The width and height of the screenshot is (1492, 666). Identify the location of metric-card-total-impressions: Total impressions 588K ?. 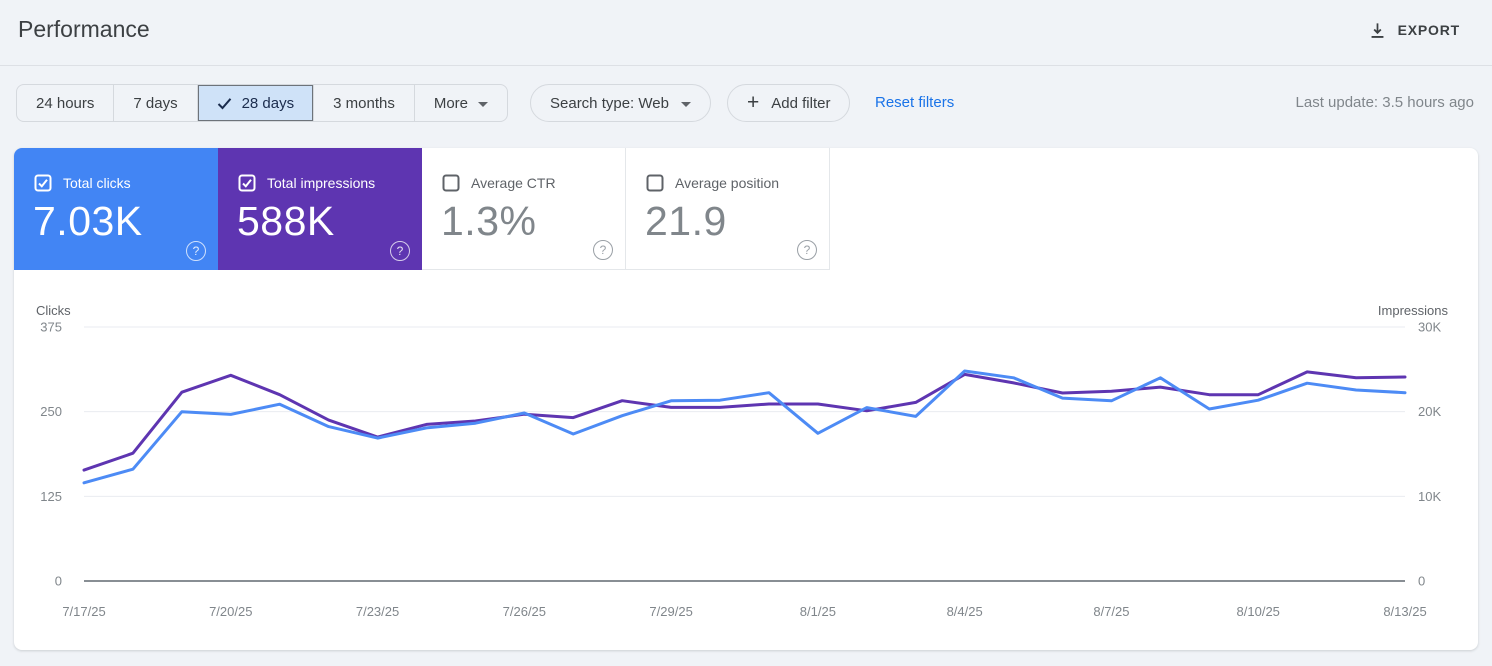
(320, 209).